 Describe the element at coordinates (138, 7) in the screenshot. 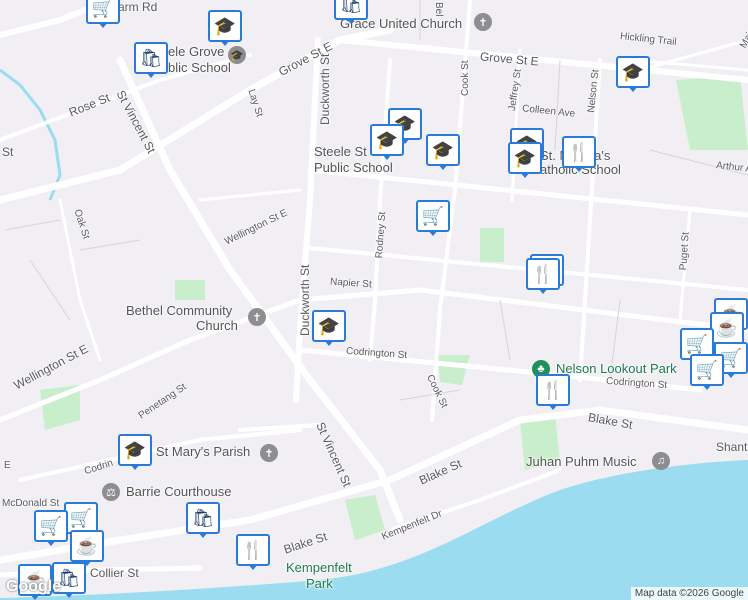

I see `label-farm-rd: arm Rd` at that location.